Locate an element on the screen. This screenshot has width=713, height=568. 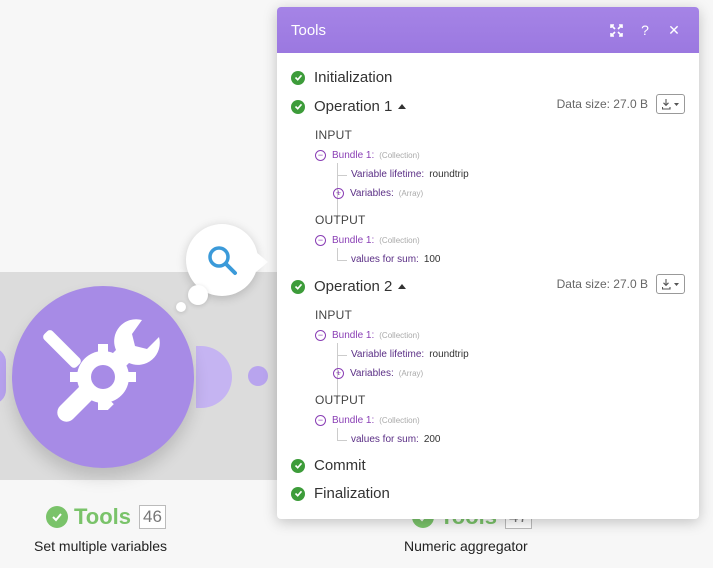
operation-1-toggle: Operation 1 is located at coordinates (349, 106).